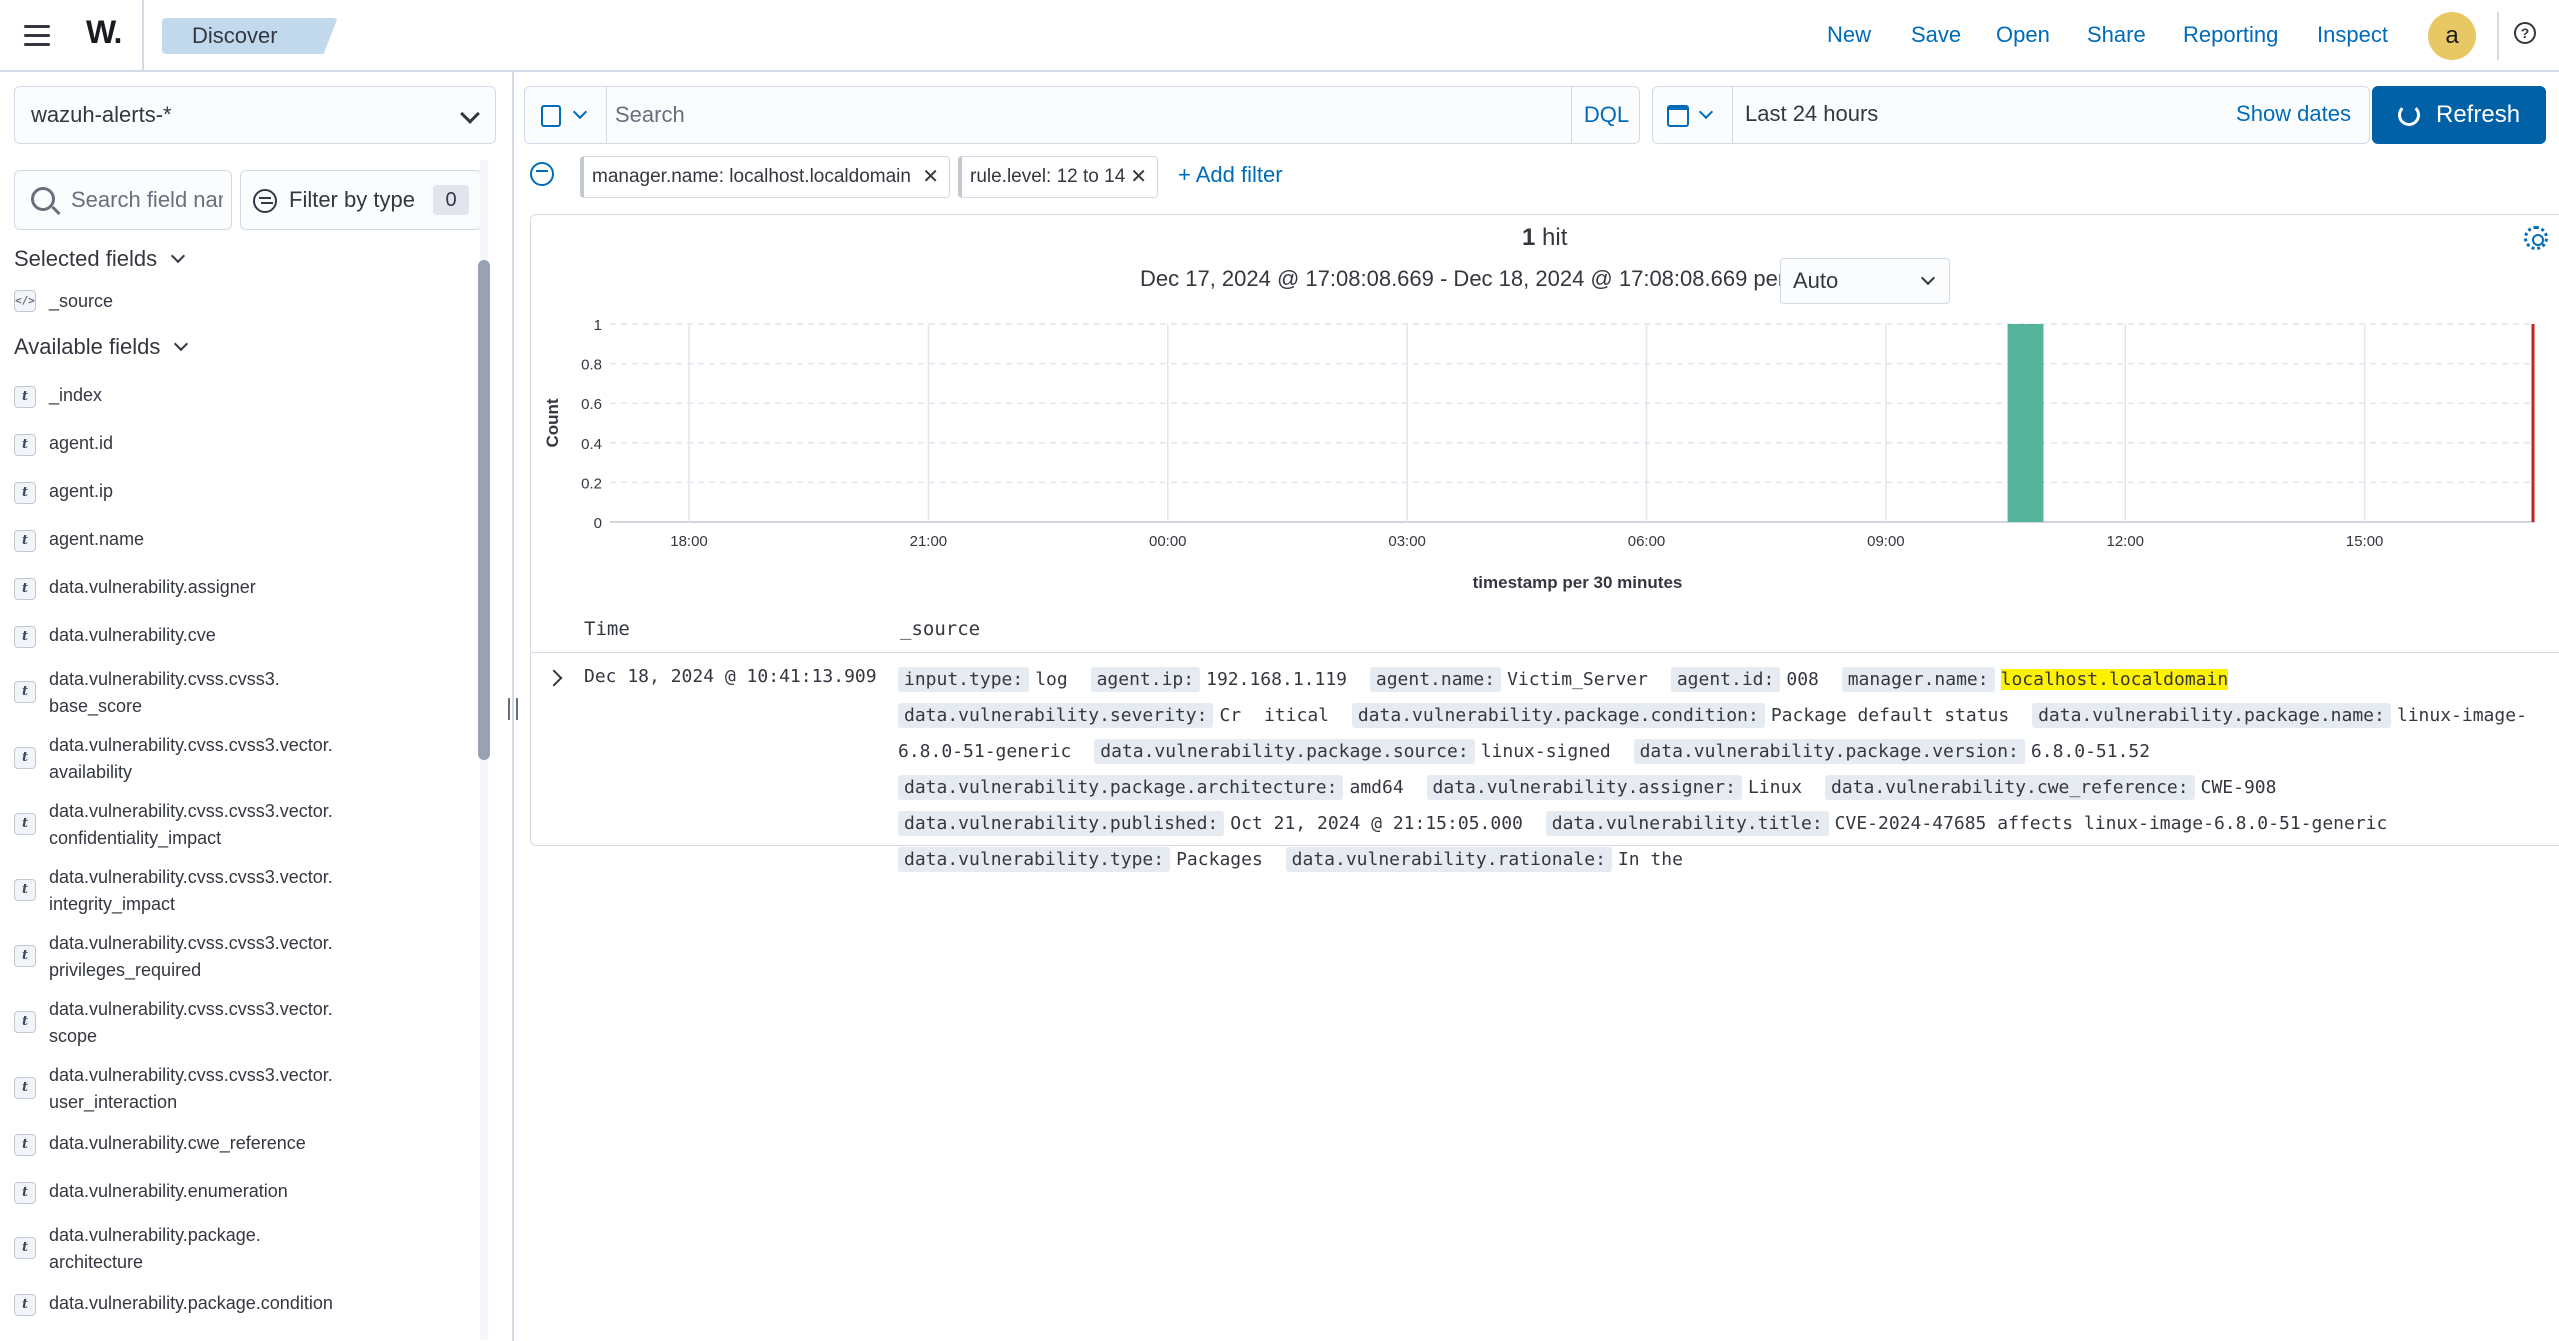 The height and width of the screenshot is (1341, 2559). What do you see at coordinates (591, 444) in the screenshot?
I see `y-tick-label: 0.4` at bounding box center [591, 444].